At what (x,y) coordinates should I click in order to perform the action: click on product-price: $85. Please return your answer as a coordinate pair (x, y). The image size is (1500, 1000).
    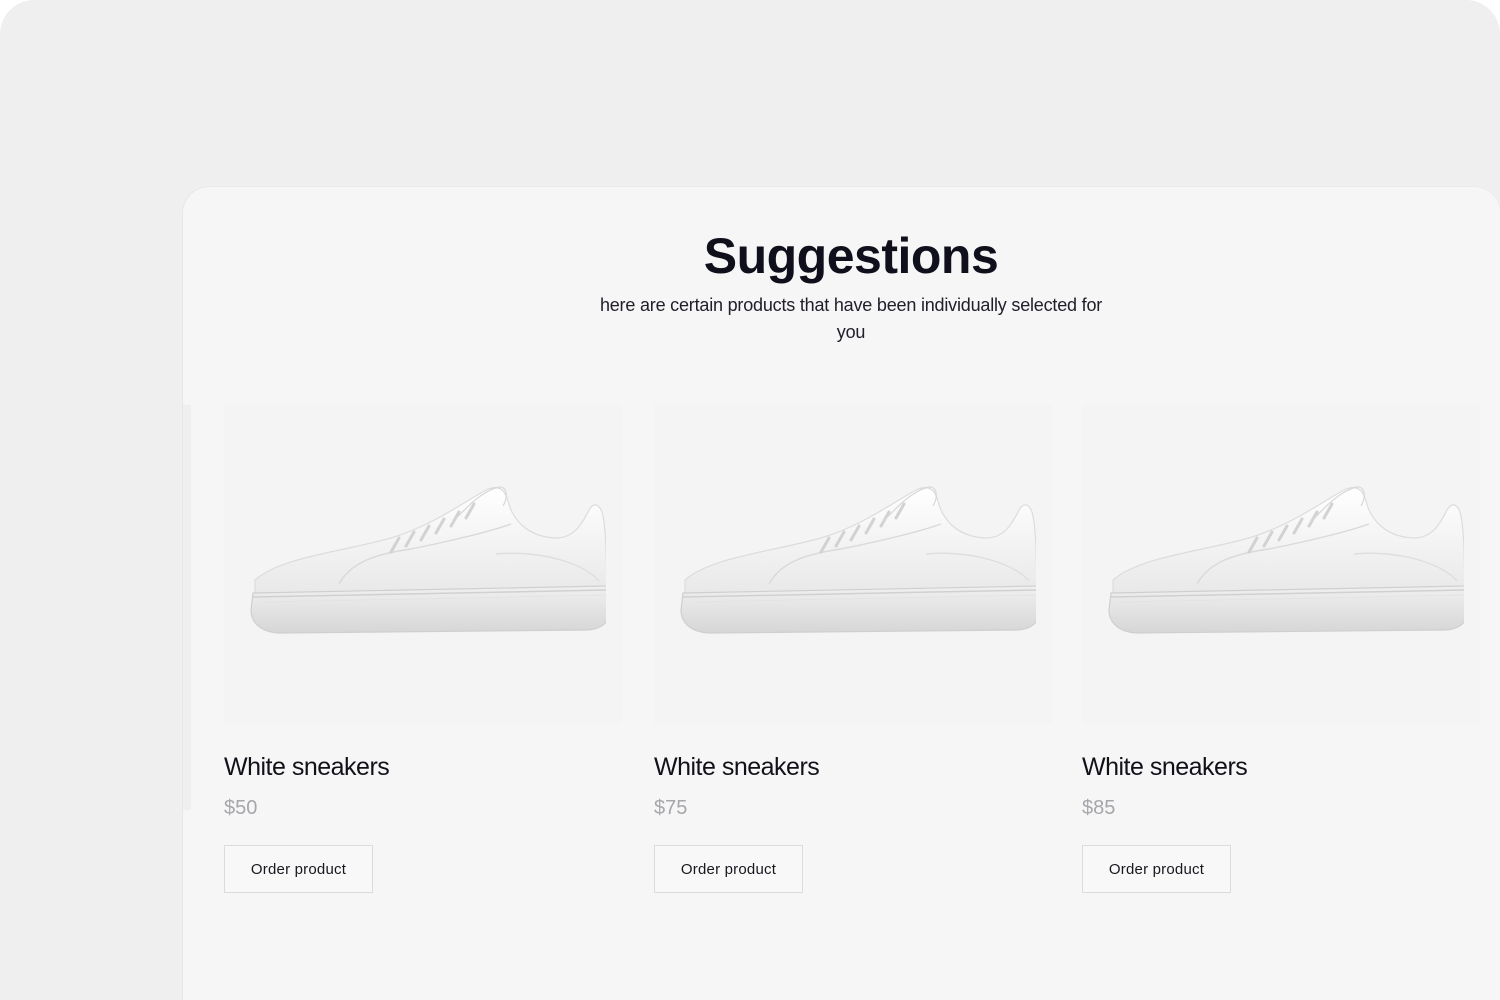
    Looking at the image, I should click on (1099, 808).